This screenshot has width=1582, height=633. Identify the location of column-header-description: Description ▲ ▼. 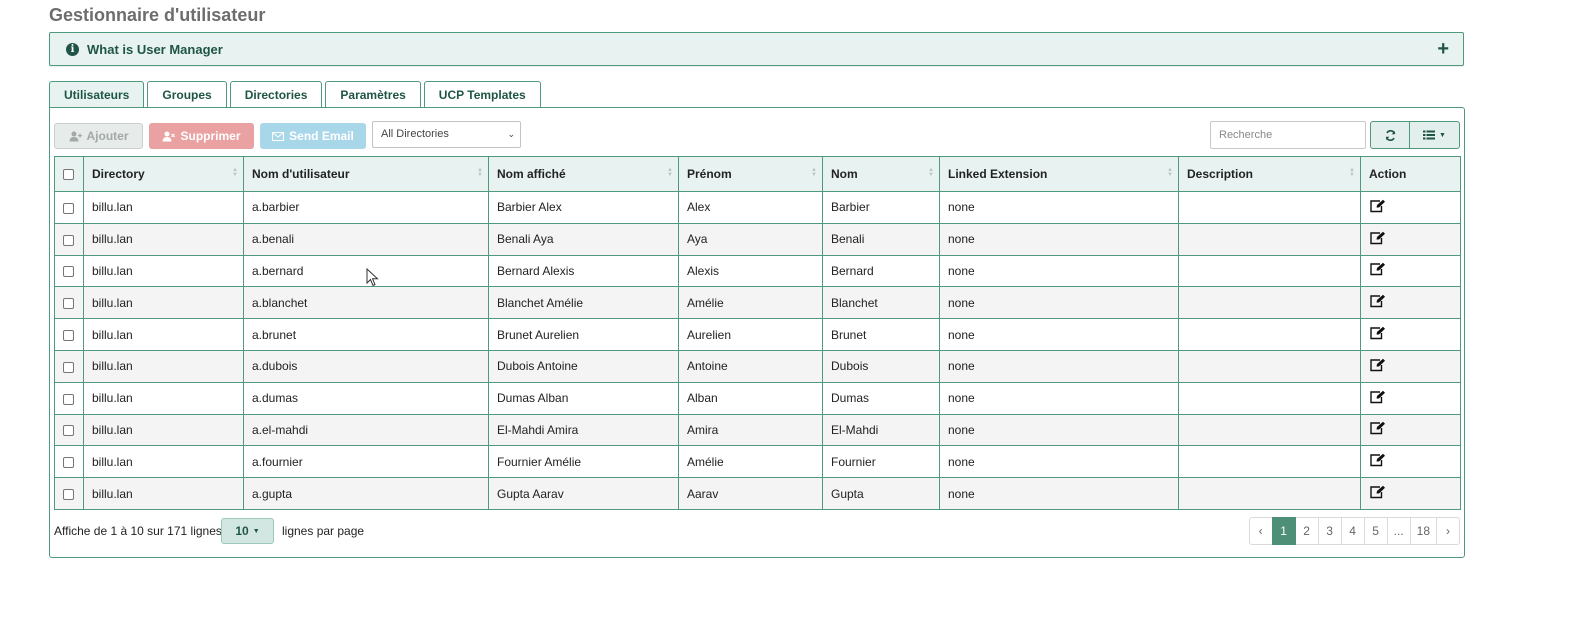
(1269, 174).